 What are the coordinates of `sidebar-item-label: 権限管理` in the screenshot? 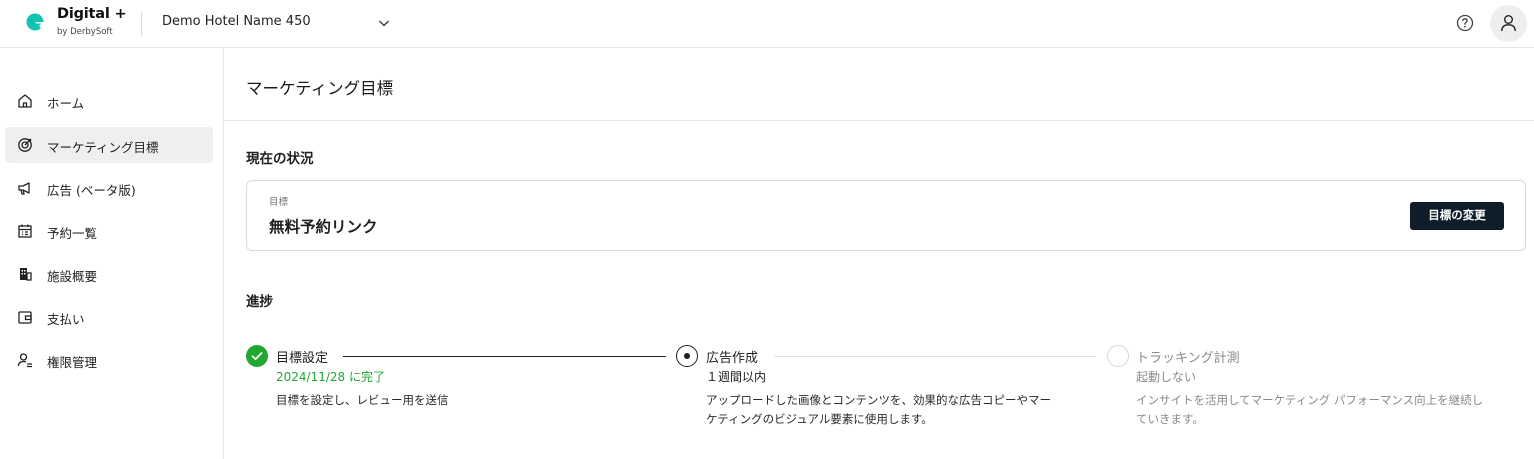 It's located at (72, 362).